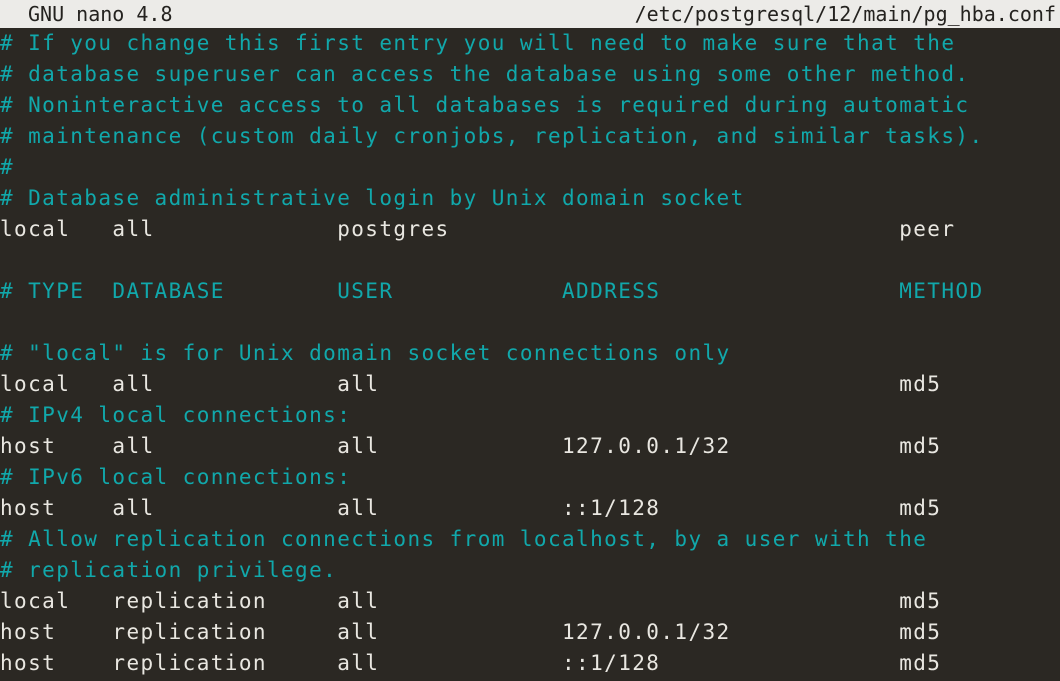 This screenshot has height=681, width=1060. Describe the element at coordinates (530, 446) in the screenshot. I see `editor-line: host all all 127.0.0.1/32 md5` at that location.